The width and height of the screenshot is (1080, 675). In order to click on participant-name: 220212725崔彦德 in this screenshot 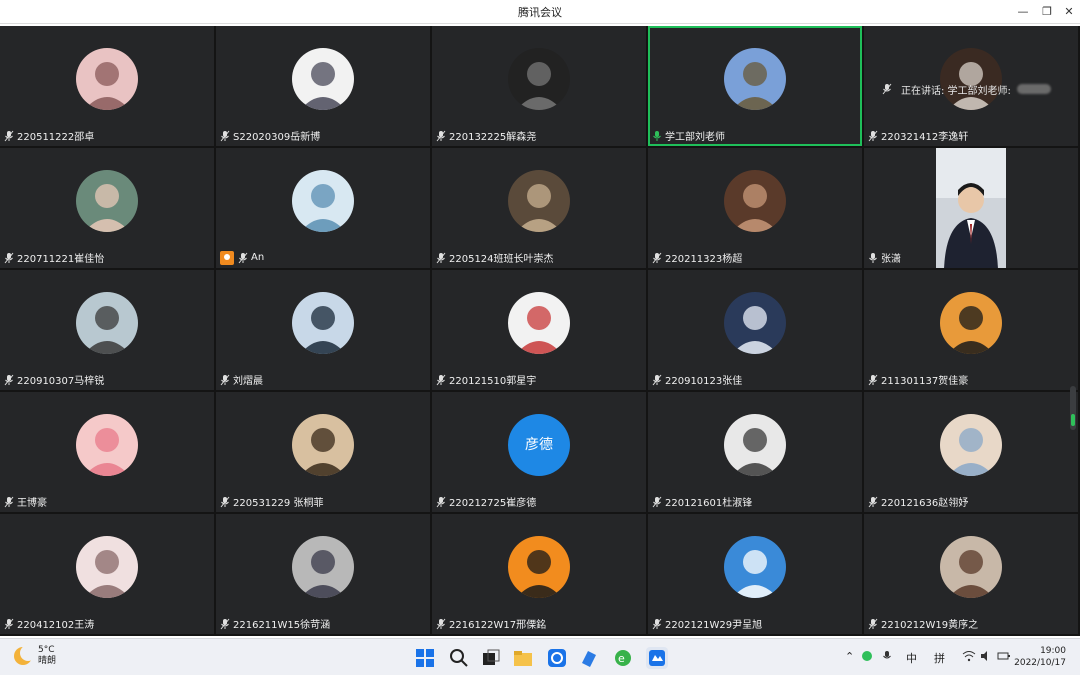, I will do `click(493, 503)`.